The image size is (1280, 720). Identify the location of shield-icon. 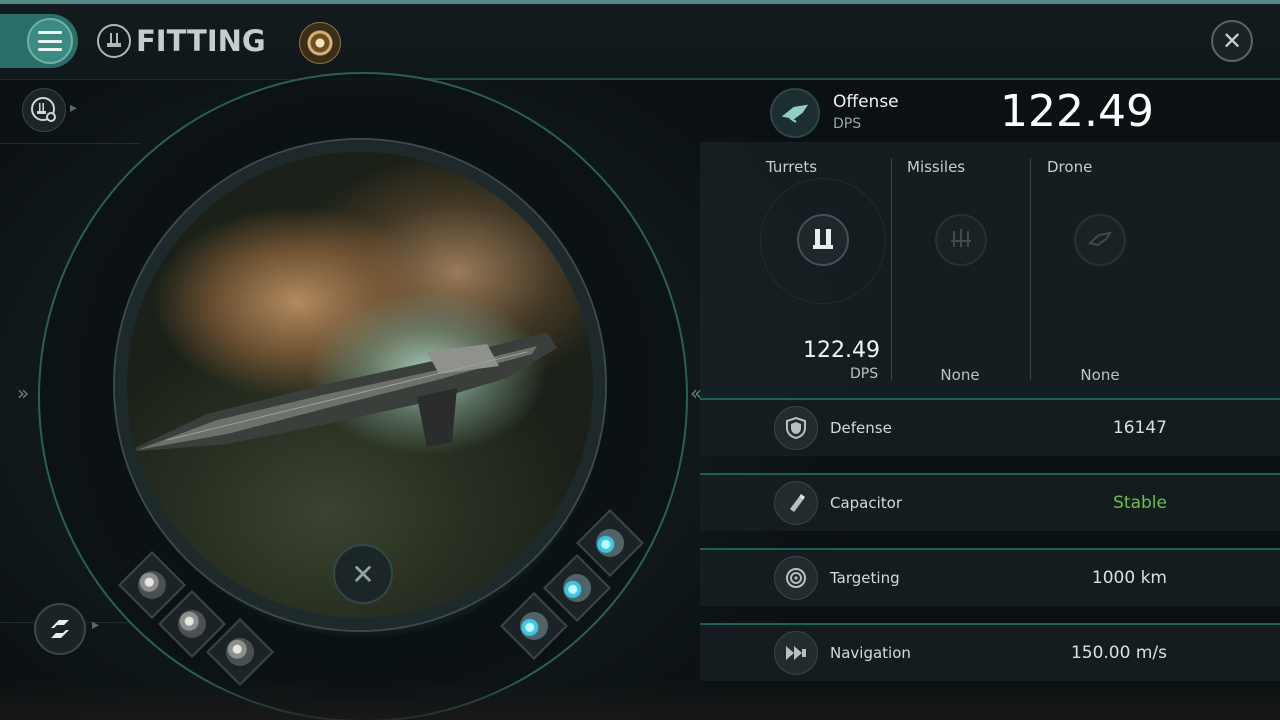
(796, 428).